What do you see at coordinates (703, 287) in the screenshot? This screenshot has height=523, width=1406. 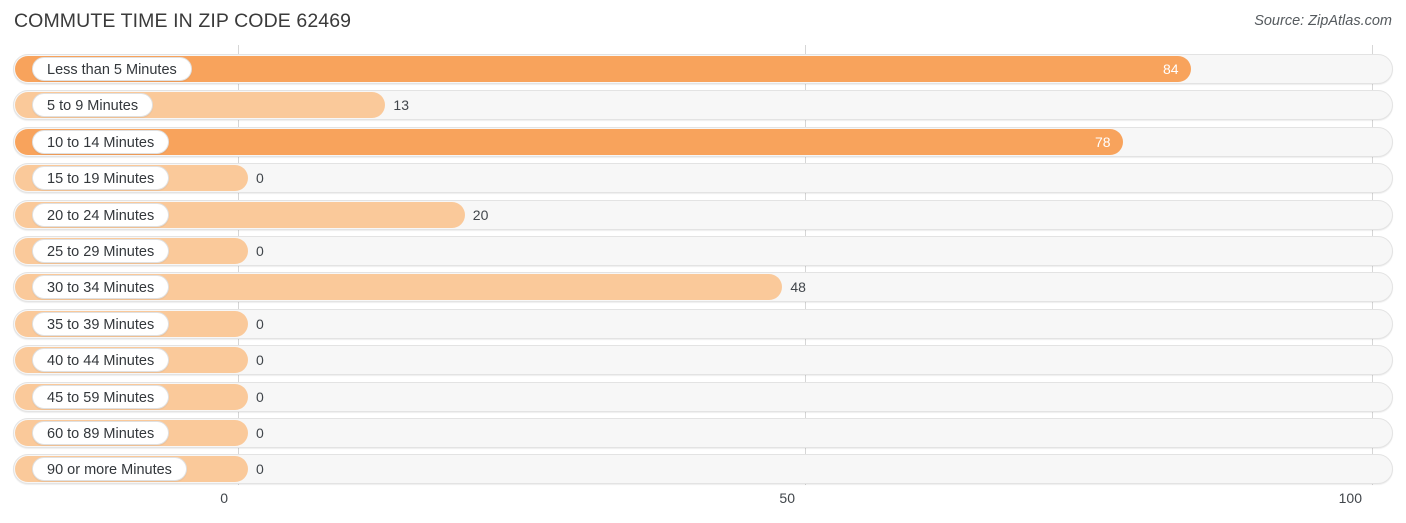 I see `bar-row: 48 30 to 34 Minutes` at bounding box center [703, 287].